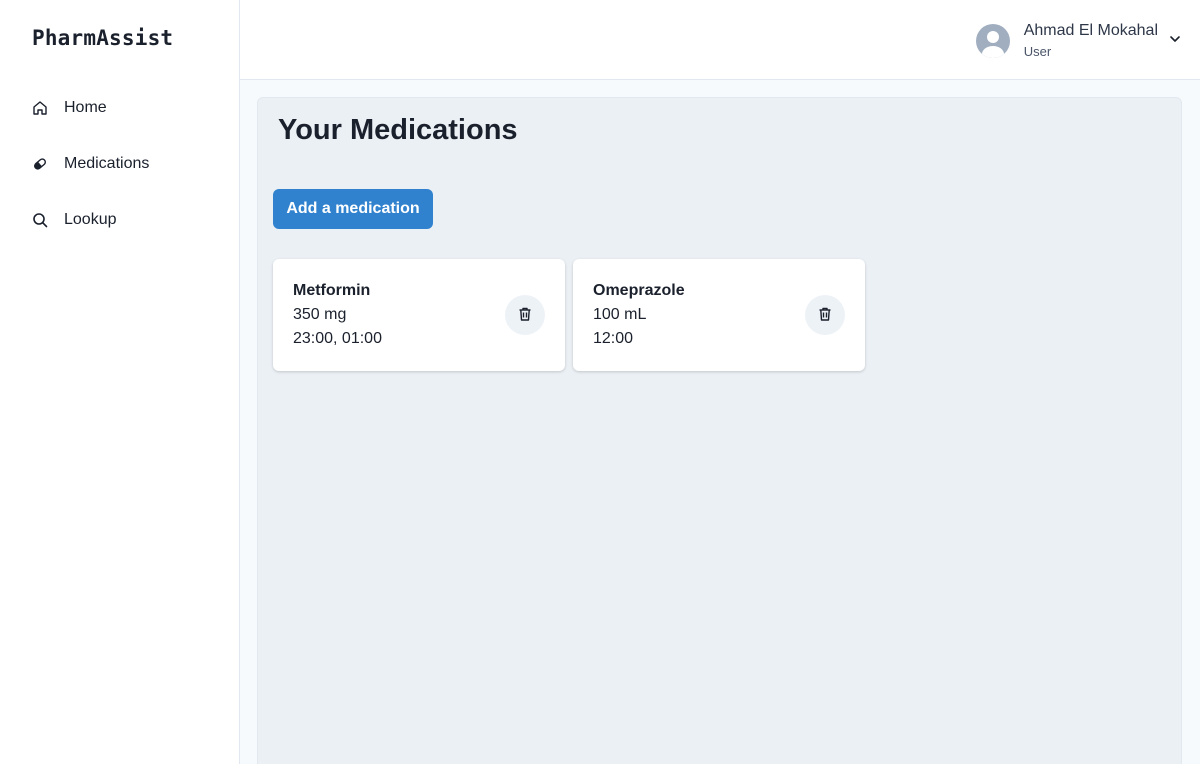  Describe the element at coordinates (102, 38) in the screenshot. I see `brand-logo: PharmAssist` at that location.